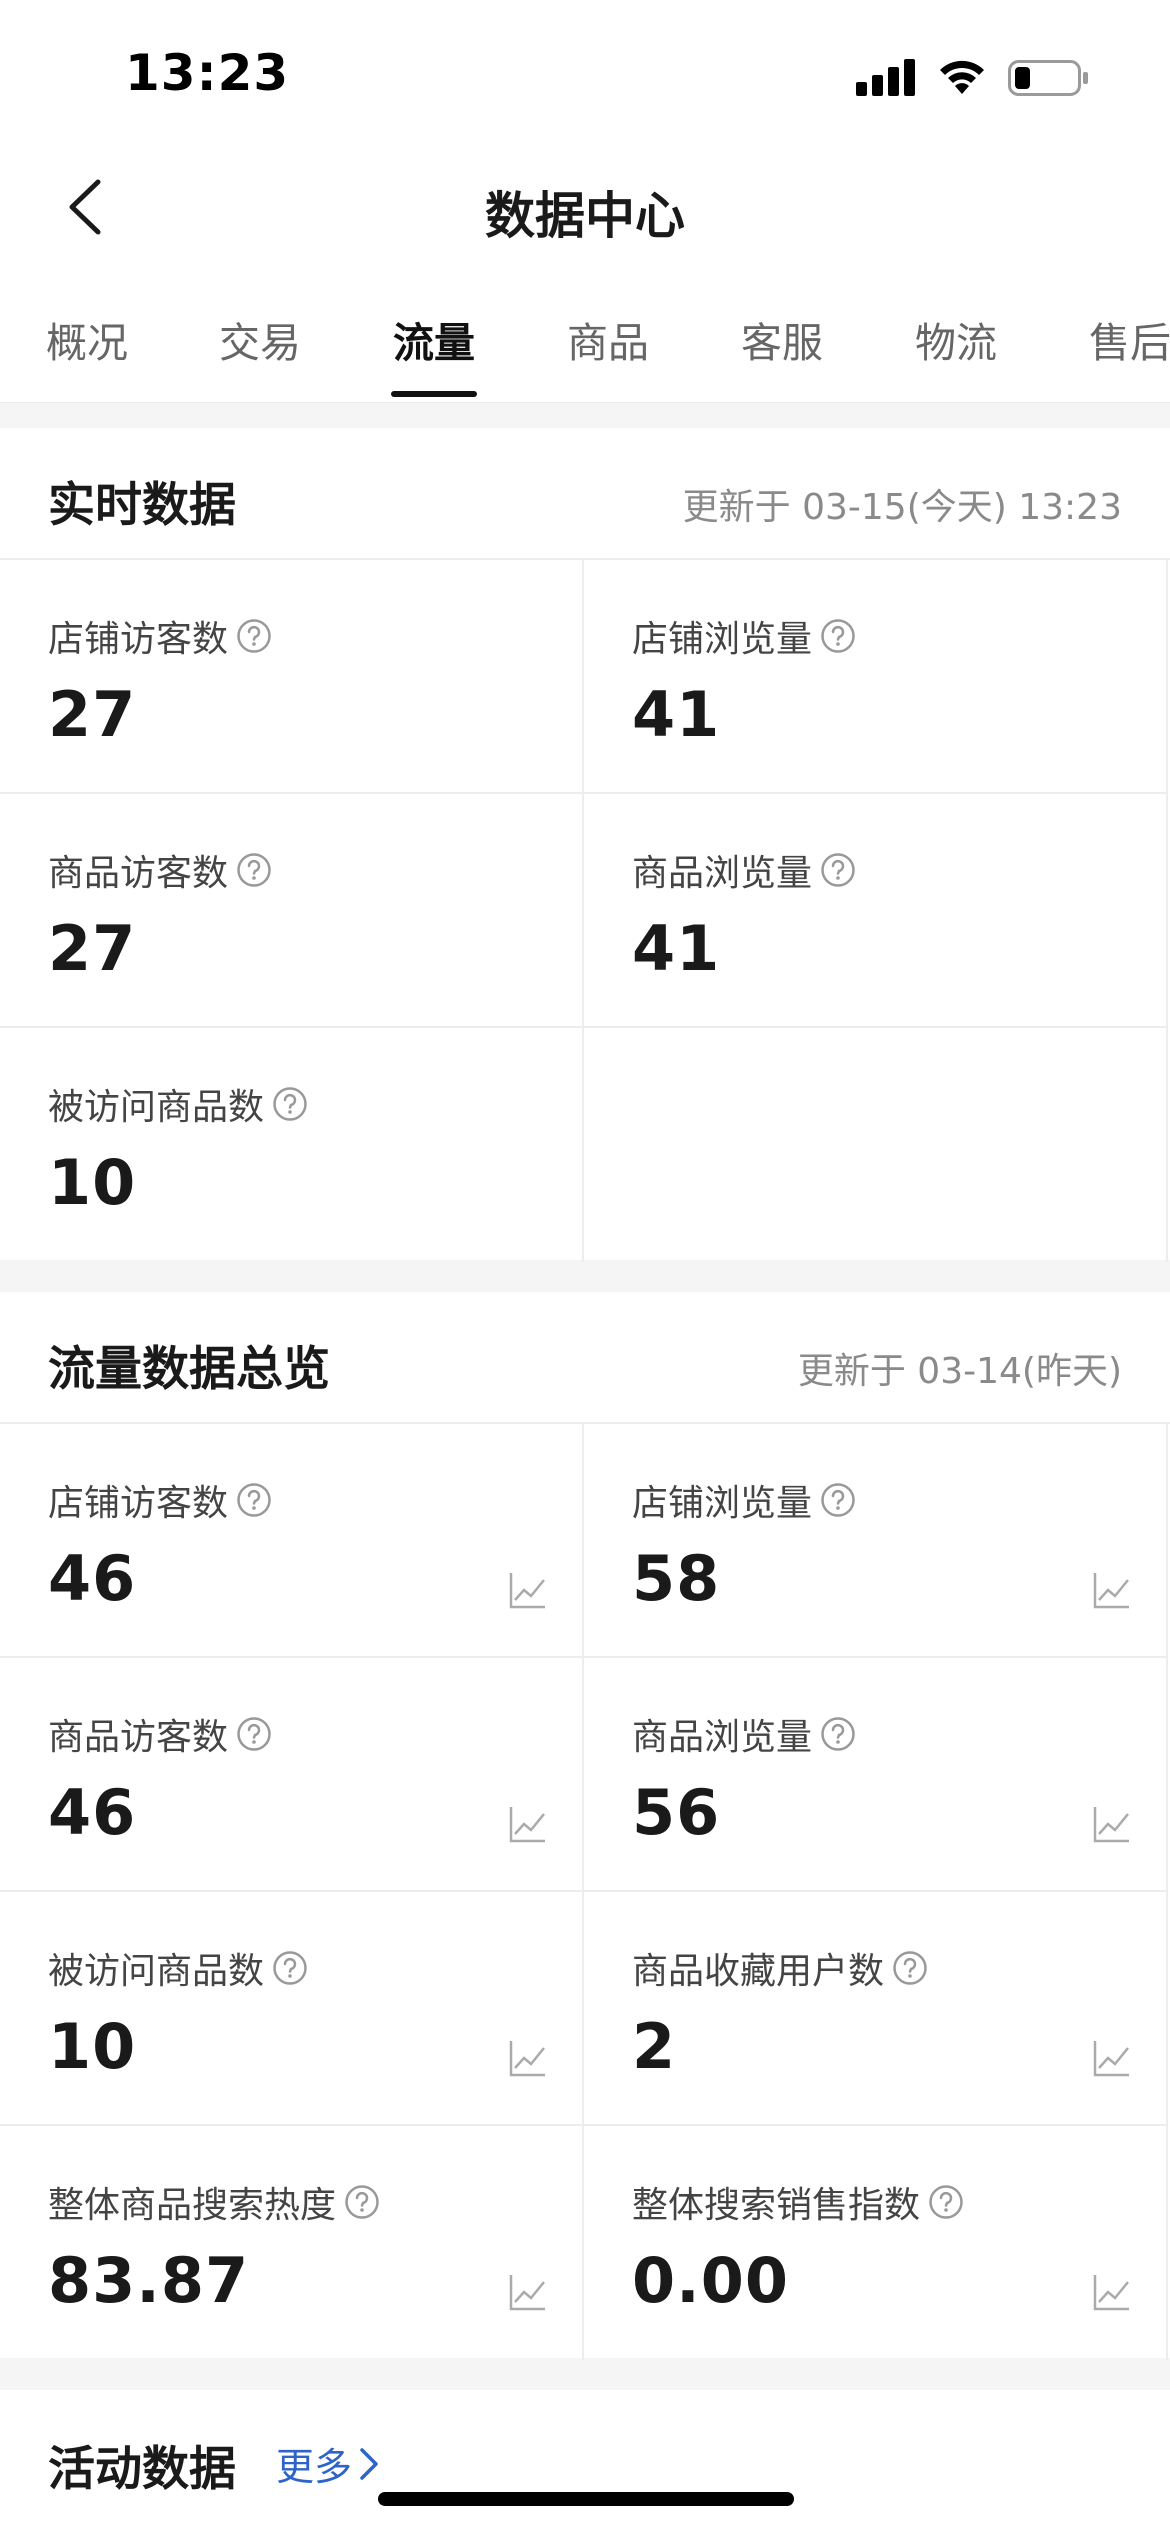  Describe the element at coordinates (962, 77) in the screenshot. I see `wifi-icon` at that location.